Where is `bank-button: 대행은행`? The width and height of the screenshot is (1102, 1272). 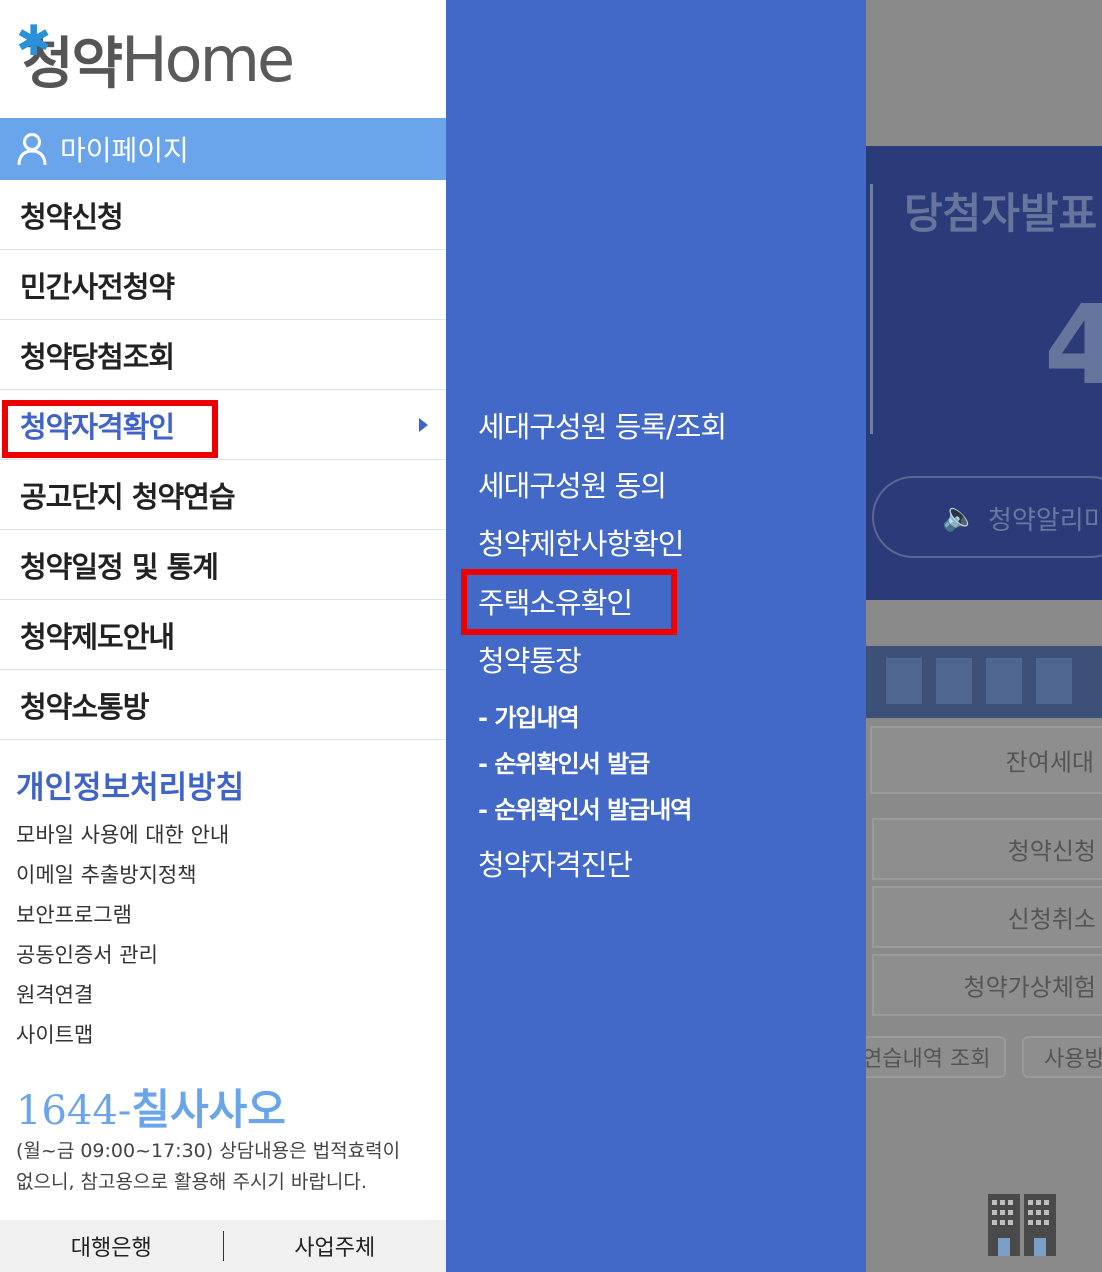
bank-button: 대행은행 is located at coordinates (111, 1246).